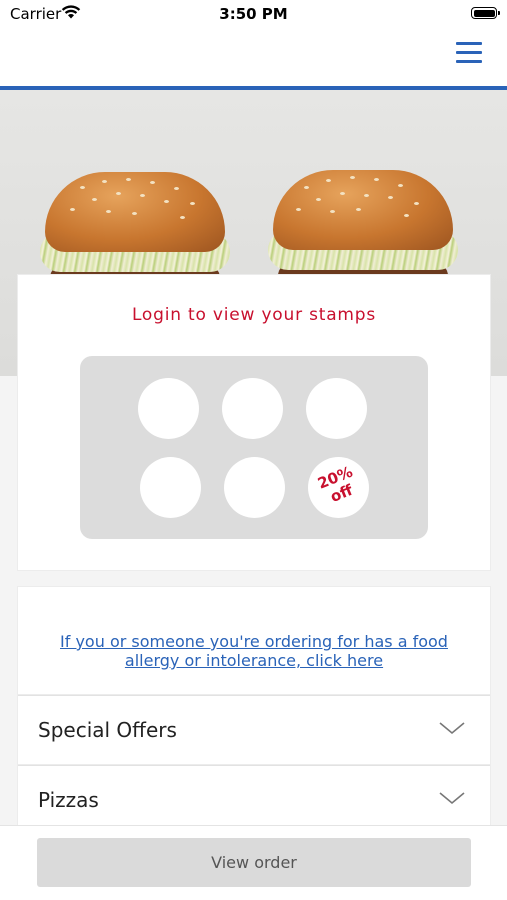  Describe the element at coordinates (485, 13) in the screenshot. I see `battery-icon` at that location.